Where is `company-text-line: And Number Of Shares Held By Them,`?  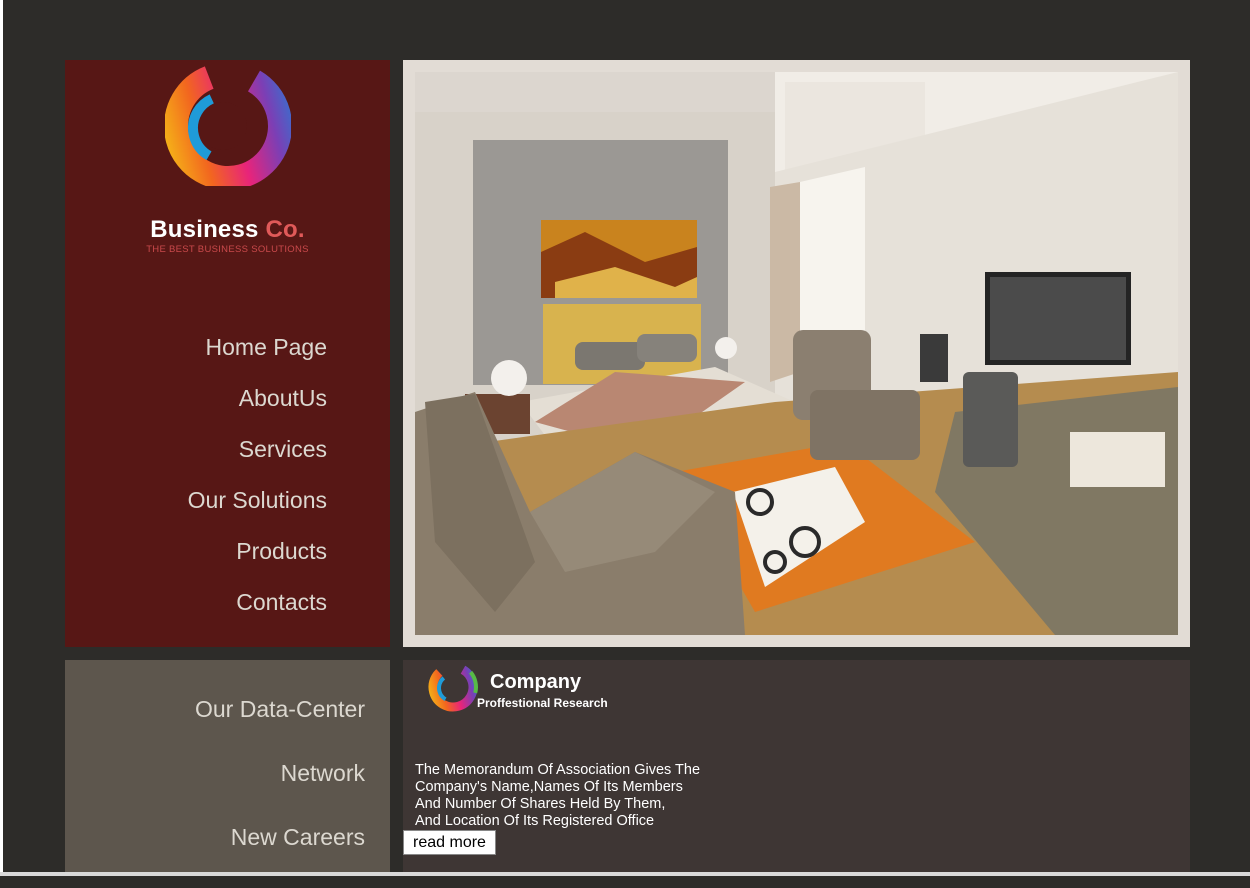 company-text-line: And Number Of Shares Held By Them, is located at coordinates (540, 804).